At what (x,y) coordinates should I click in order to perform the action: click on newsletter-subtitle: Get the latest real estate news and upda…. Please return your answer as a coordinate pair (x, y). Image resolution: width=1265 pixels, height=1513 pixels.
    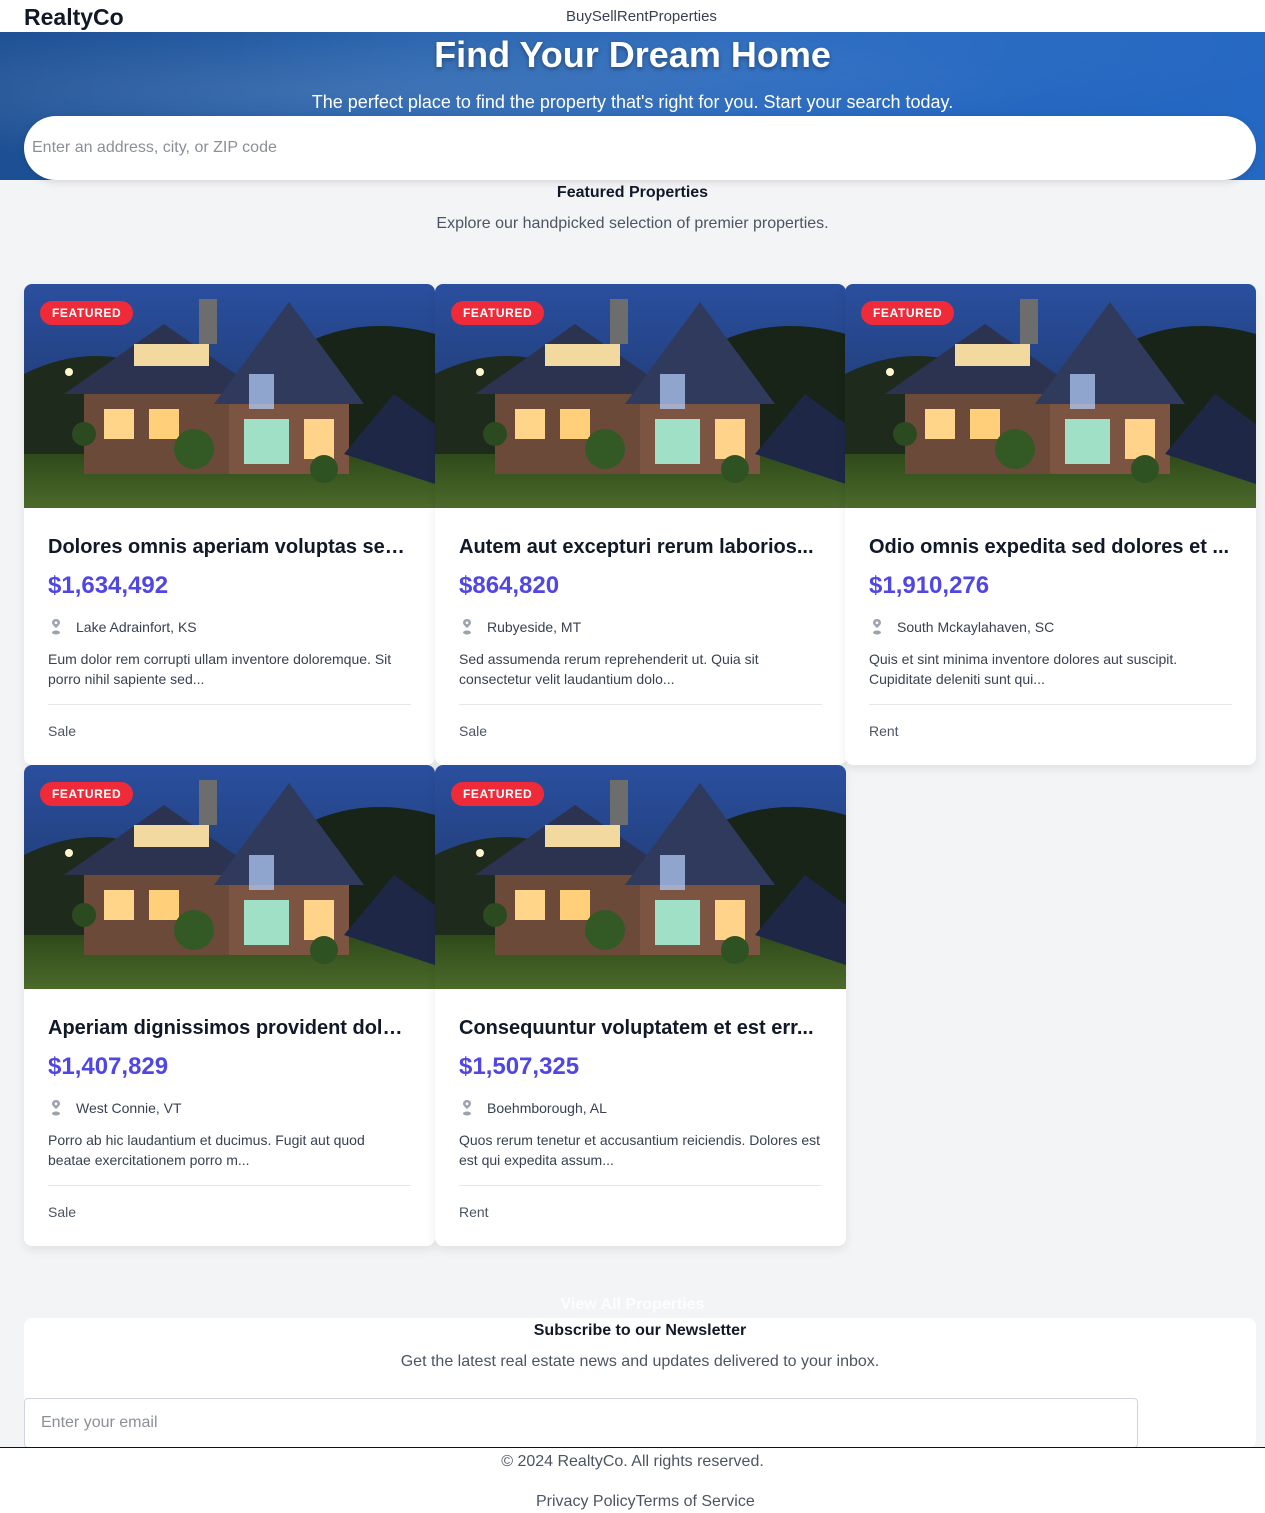
    Looking at the image, I should click on (640, 1361).